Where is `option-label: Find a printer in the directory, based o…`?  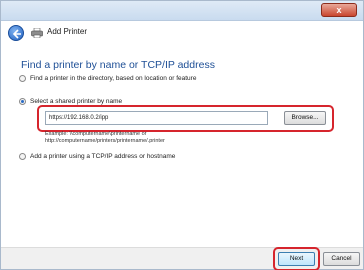
option-label: Find a printer in the directory, based o… is located at coordinates (113, 78).